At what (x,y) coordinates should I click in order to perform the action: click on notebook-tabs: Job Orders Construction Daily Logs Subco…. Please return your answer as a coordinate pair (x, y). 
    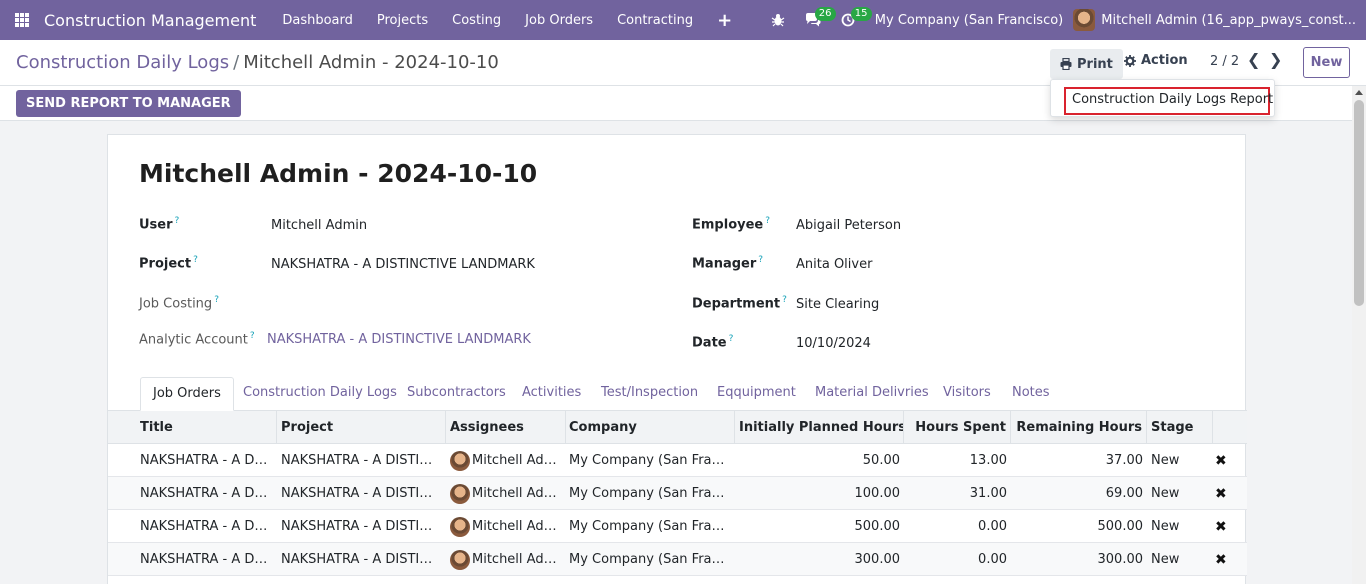
    Looking at the image, I should click on (677, 394).